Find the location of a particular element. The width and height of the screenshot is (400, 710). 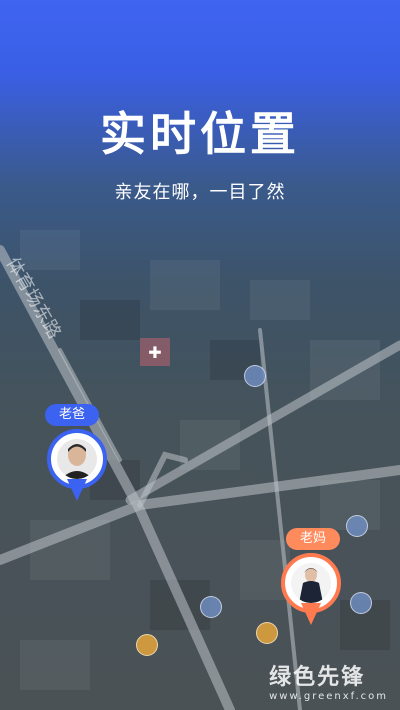

watermark-url: www.greenxf.com is located at coordinates (328, 696).